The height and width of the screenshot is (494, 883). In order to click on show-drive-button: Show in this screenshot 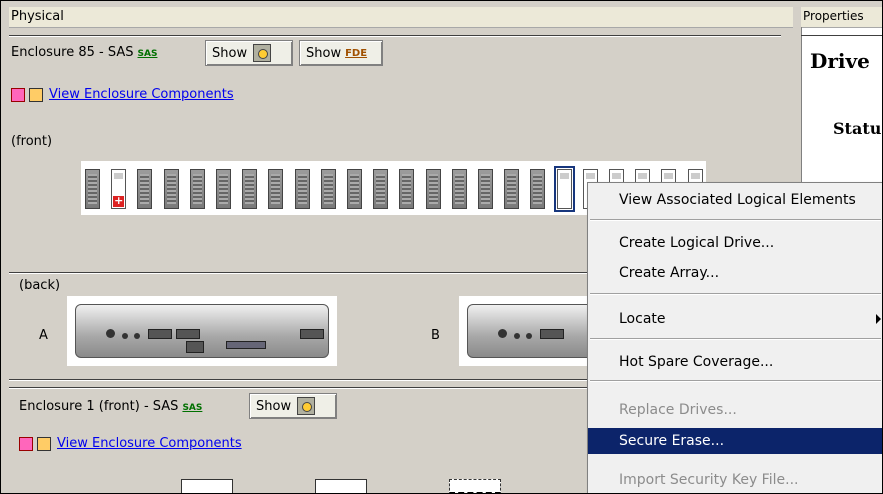, I will do `click(249, 53)`.